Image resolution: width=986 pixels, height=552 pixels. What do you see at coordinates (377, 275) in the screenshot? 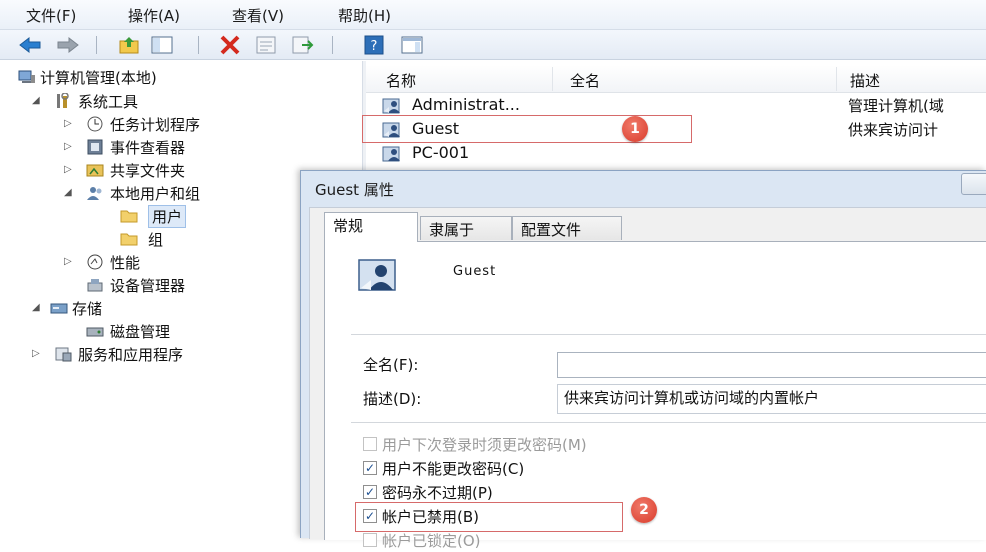
I see `user-account-icon` at bounding box center [377, 275].